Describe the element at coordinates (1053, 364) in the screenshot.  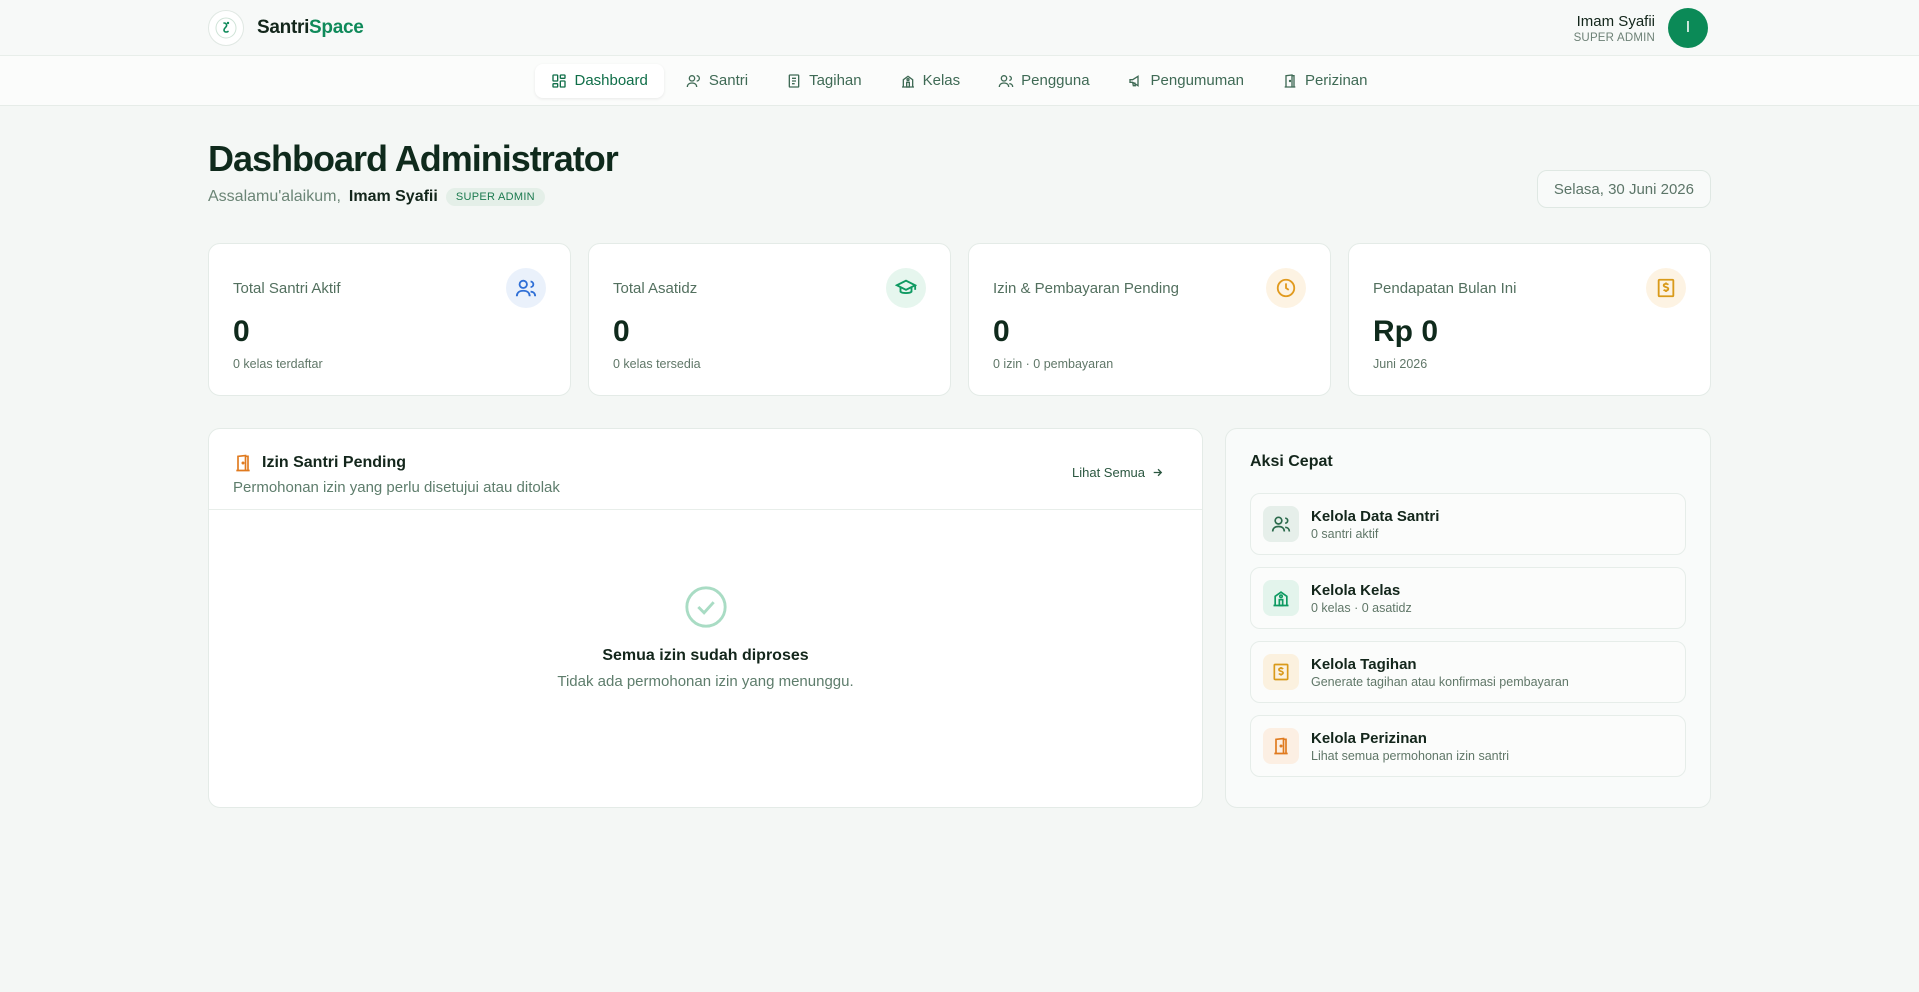
I see `stat-sub: 0 izin · 0 pembayaran` at that location.